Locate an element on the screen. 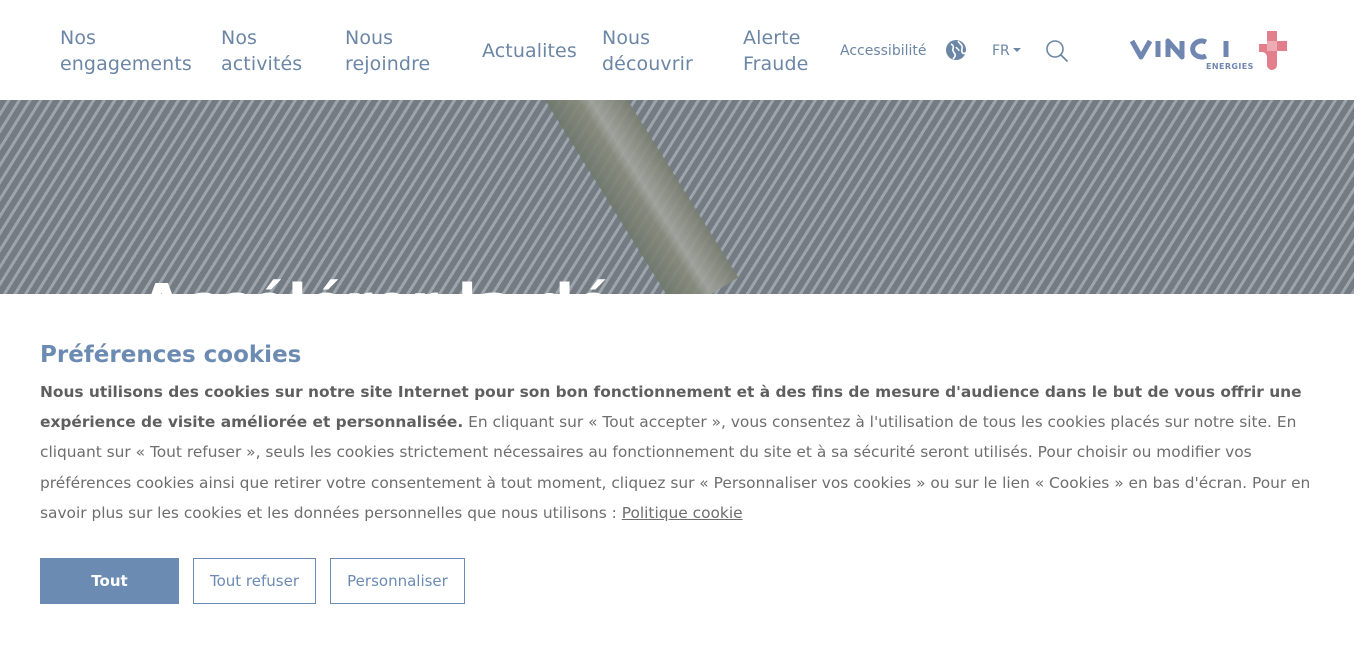 This screenshot has width=1366, height=651. cookie-title: Préférences cookies is located at coordinates (171, 355).